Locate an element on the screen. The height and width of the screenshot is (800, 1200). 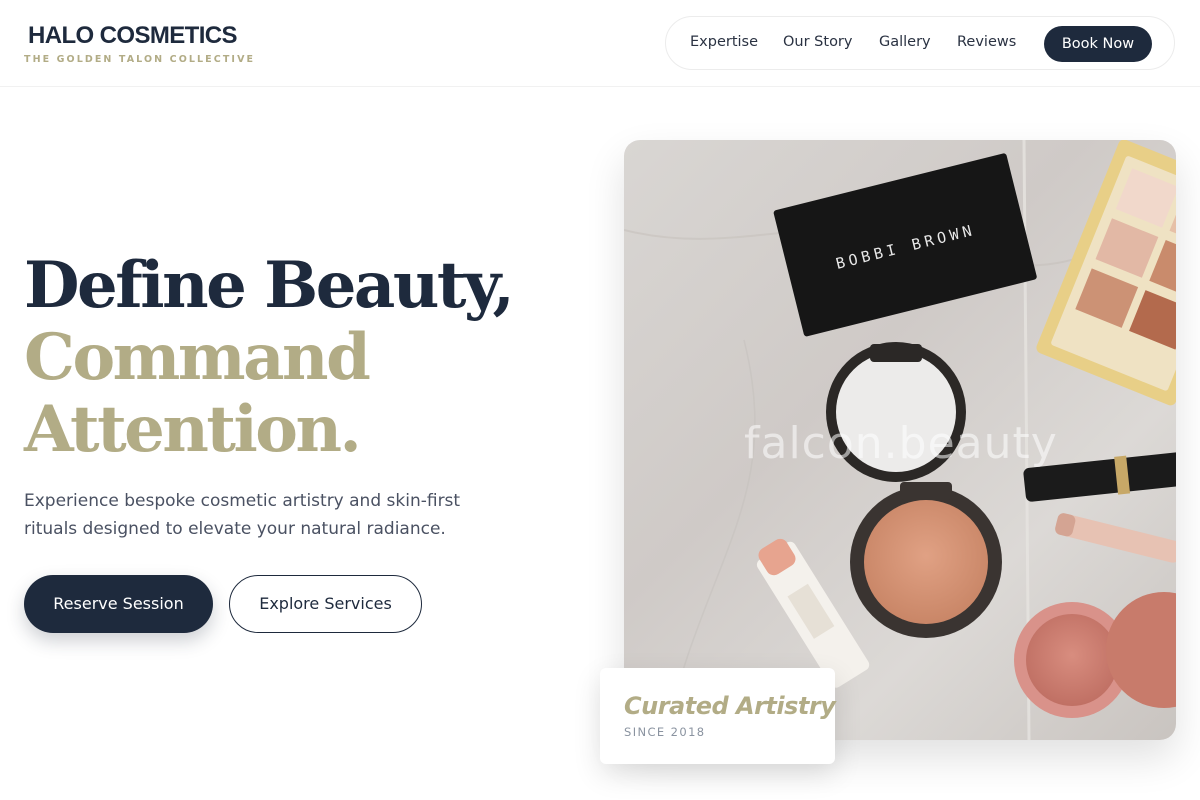
badge-title: Curated Artistry is located at coordinates (730, 706).